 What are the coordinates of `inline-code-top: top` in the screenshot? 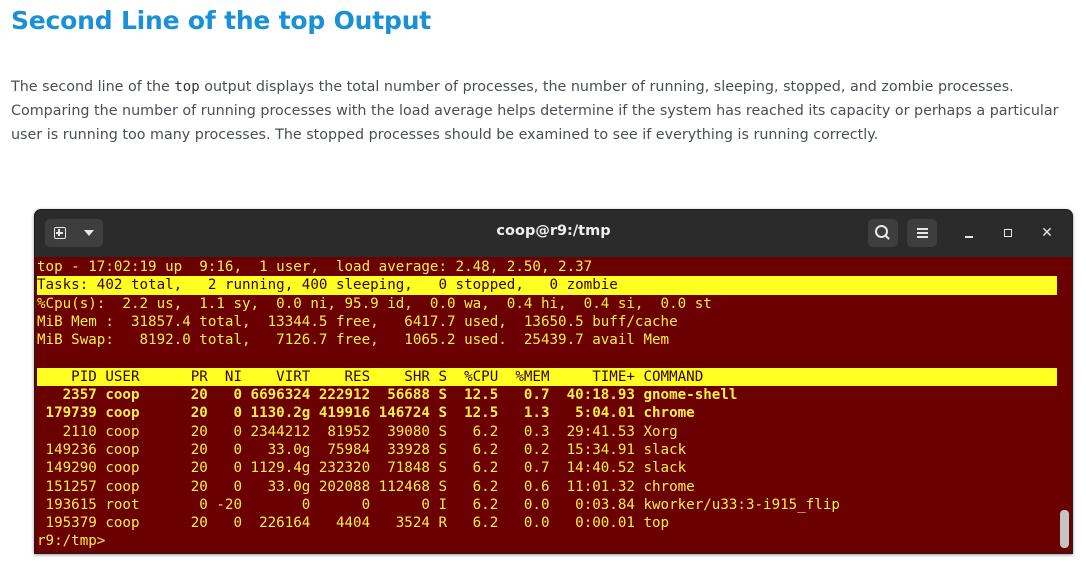 It's located at (187, 87).